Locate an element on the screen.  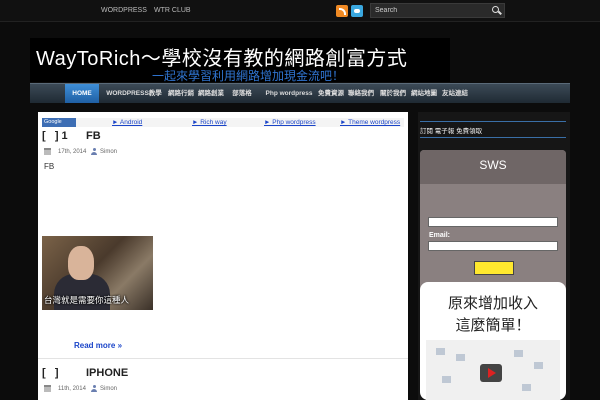
search-icon is located at coordinates (495, 9).